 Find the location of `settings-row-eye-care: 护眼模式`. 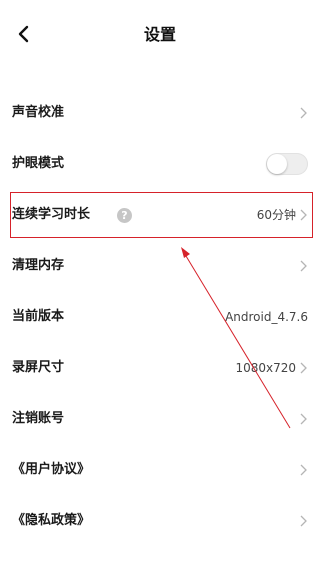

settings-row-eye-care: 护眼模式 is located at coordinates (160, 164).